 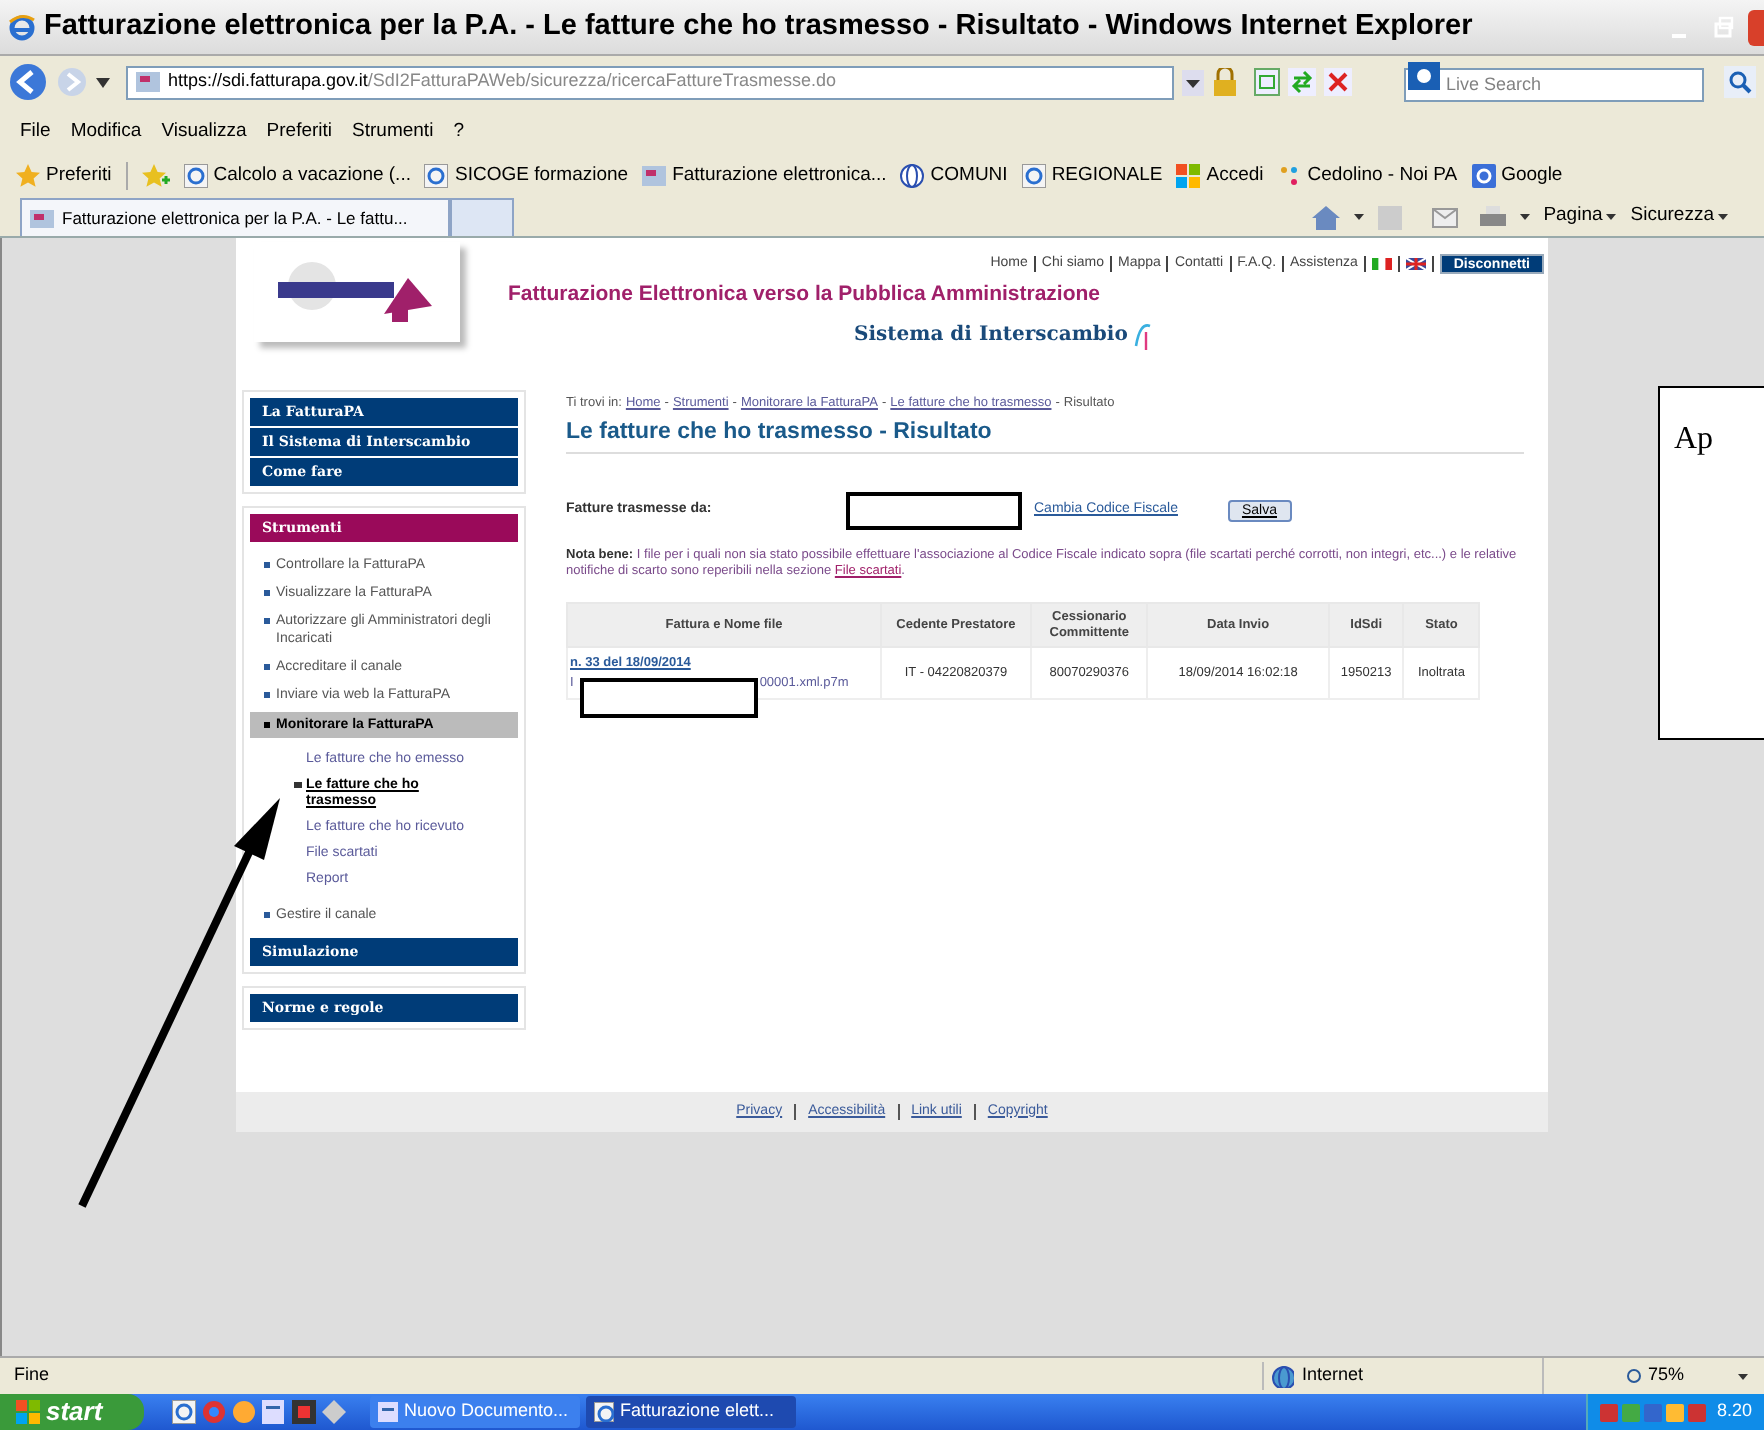 What do you see at coordinates (1092, 176) in the screenshot?
I see `favorite-link: REGIONALE` at bounding box center [1092, 176].